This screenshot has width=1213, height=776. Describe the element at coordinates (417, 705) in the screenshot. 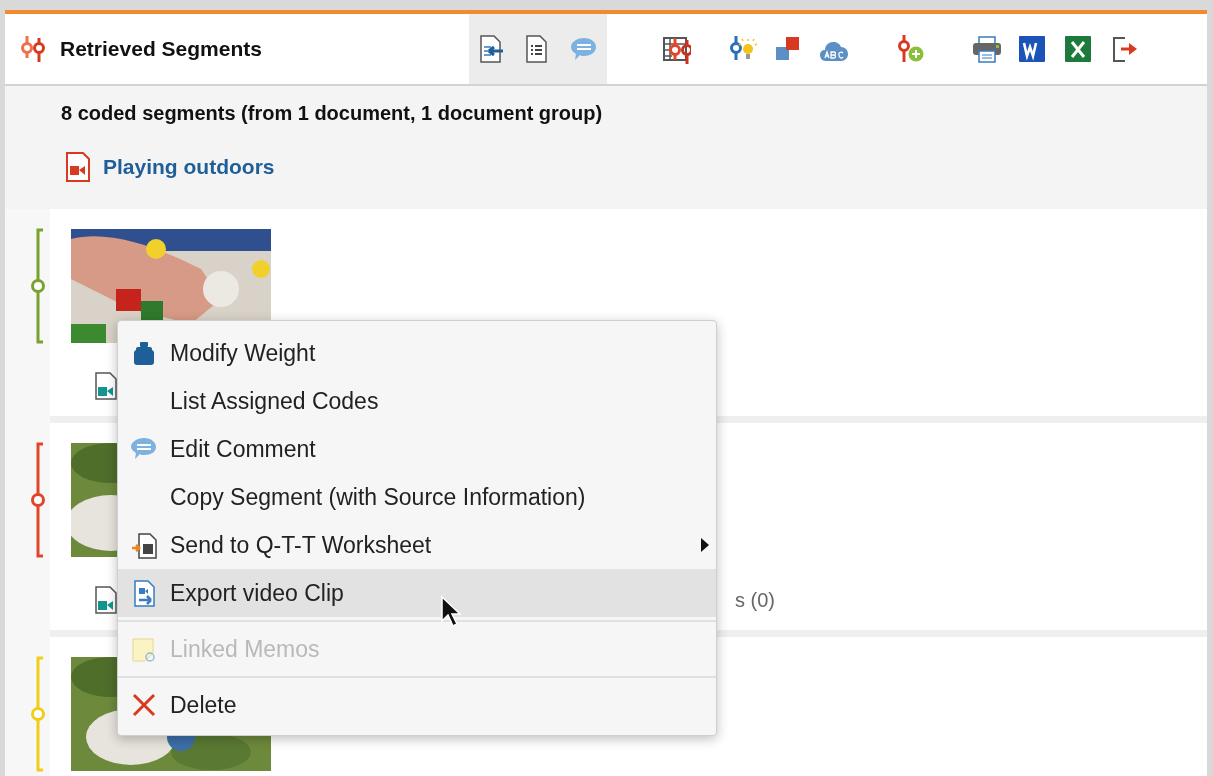

I see `menu-item: Delete` at that location.